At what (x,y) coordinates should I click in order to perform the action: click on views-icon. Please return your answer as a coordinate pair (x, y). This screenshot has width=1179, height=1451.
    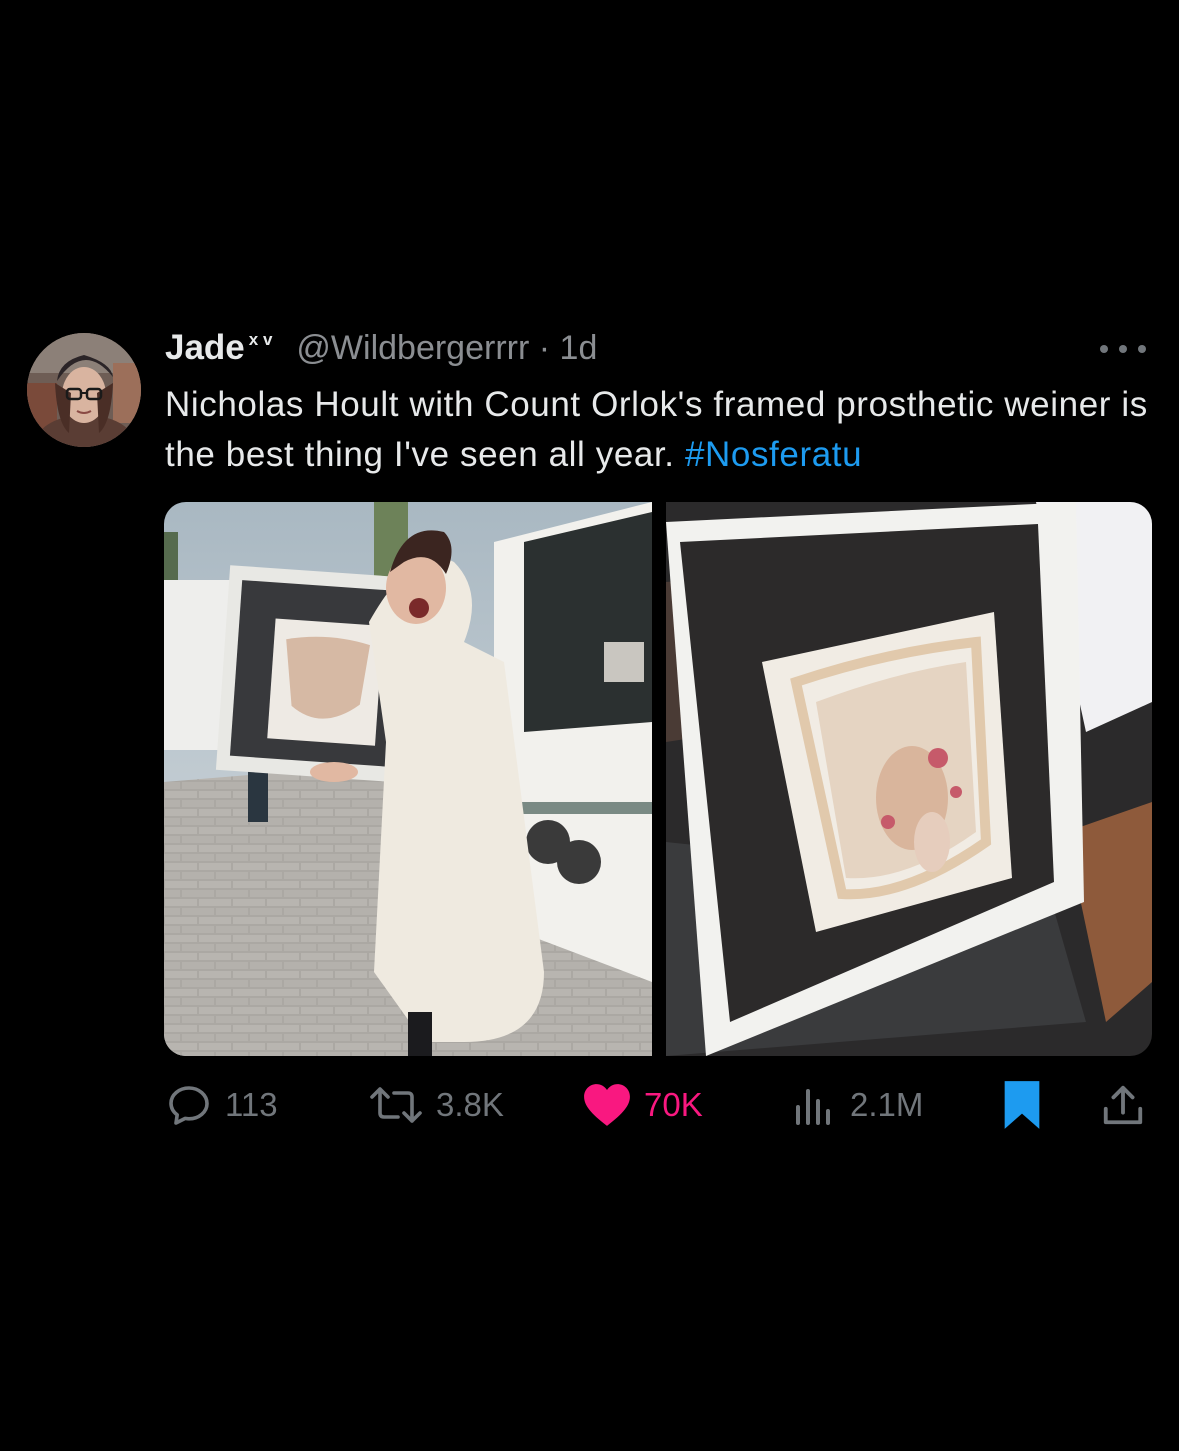
    Looking at the image, I should click on (814, 1105).